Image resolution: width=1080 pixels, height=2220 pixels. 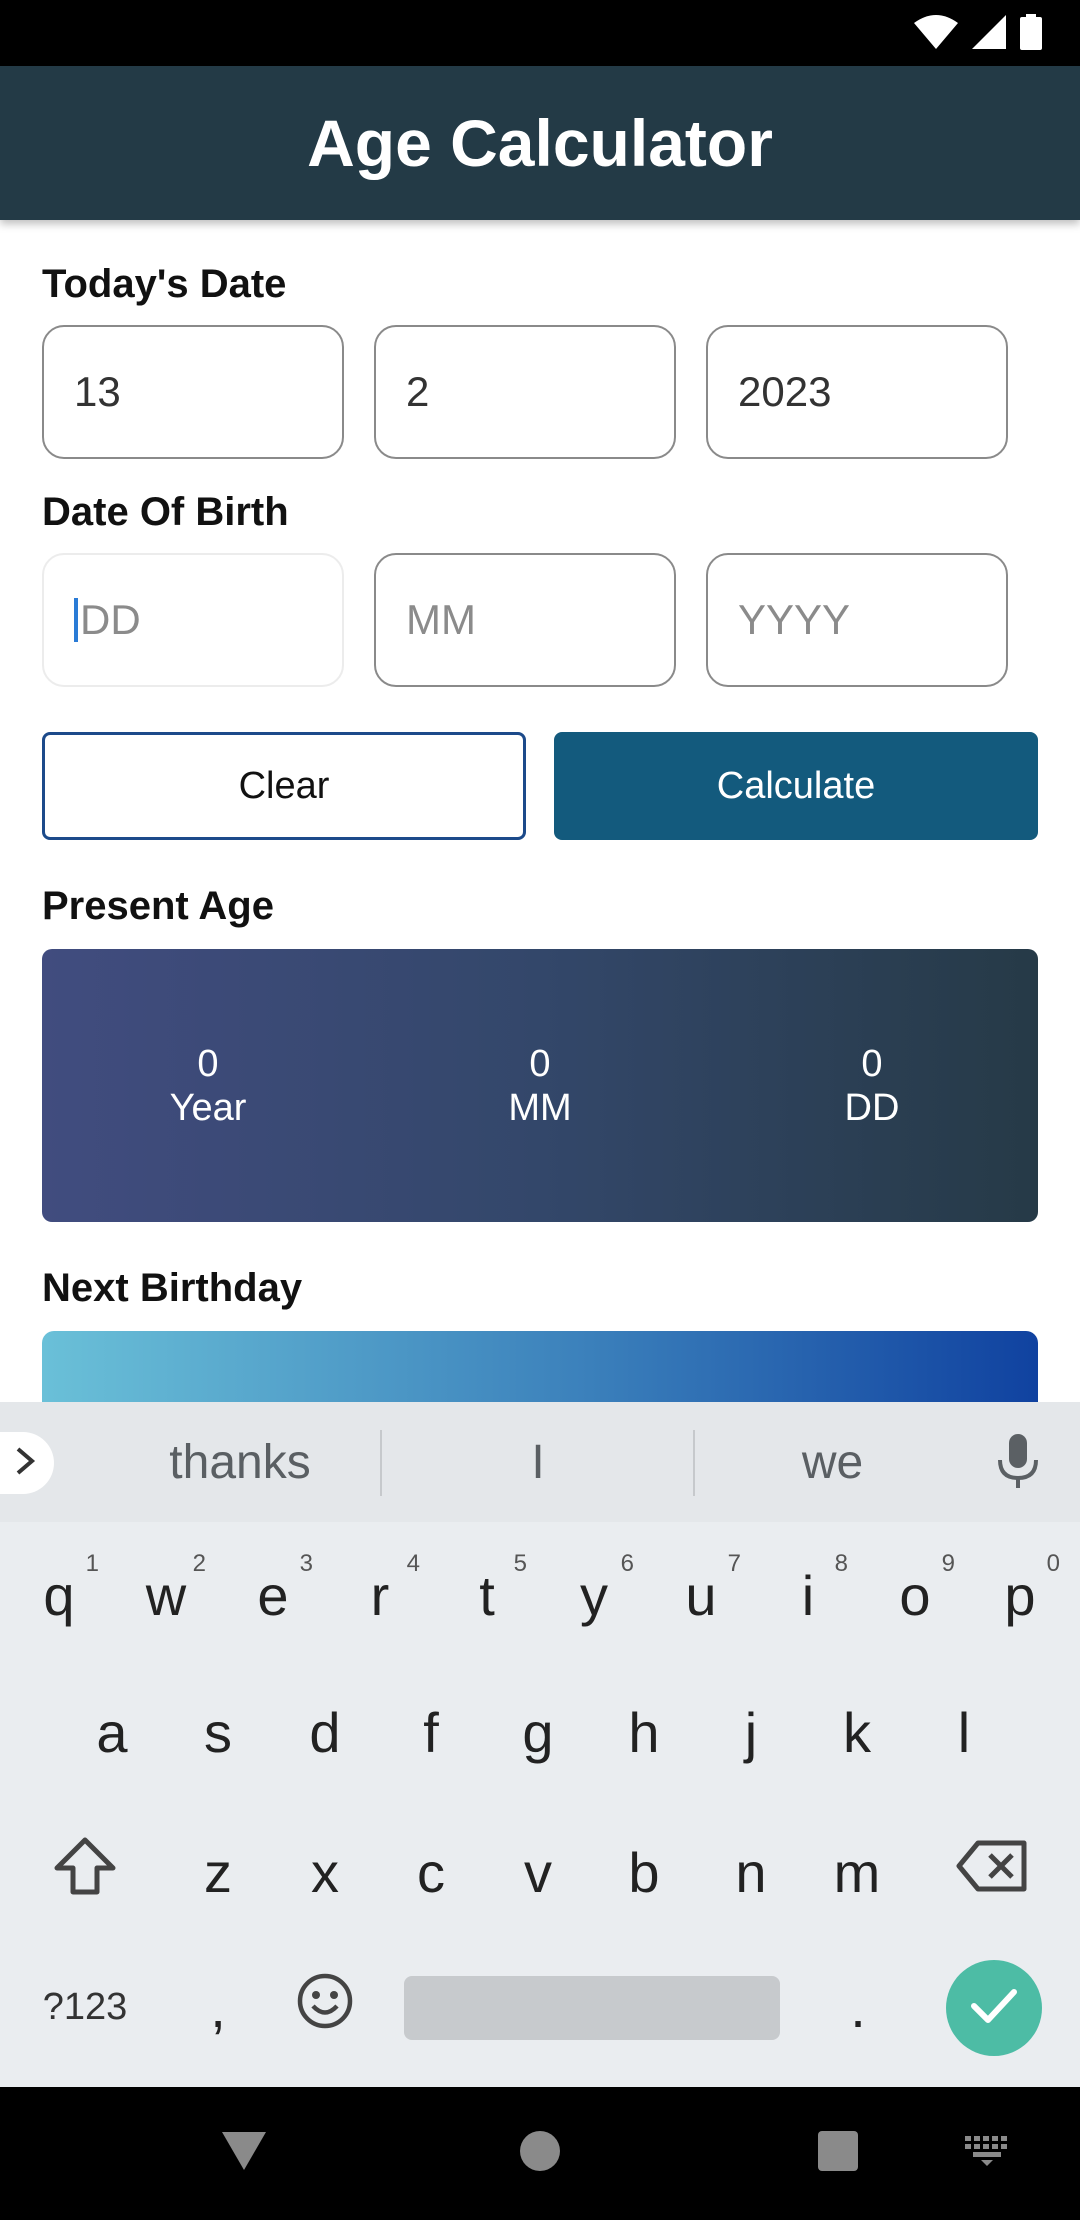 What do you see at coordinates (218, 1872) in the screenshot?
I see `key-z: z` at bounding box center [218, 1872].